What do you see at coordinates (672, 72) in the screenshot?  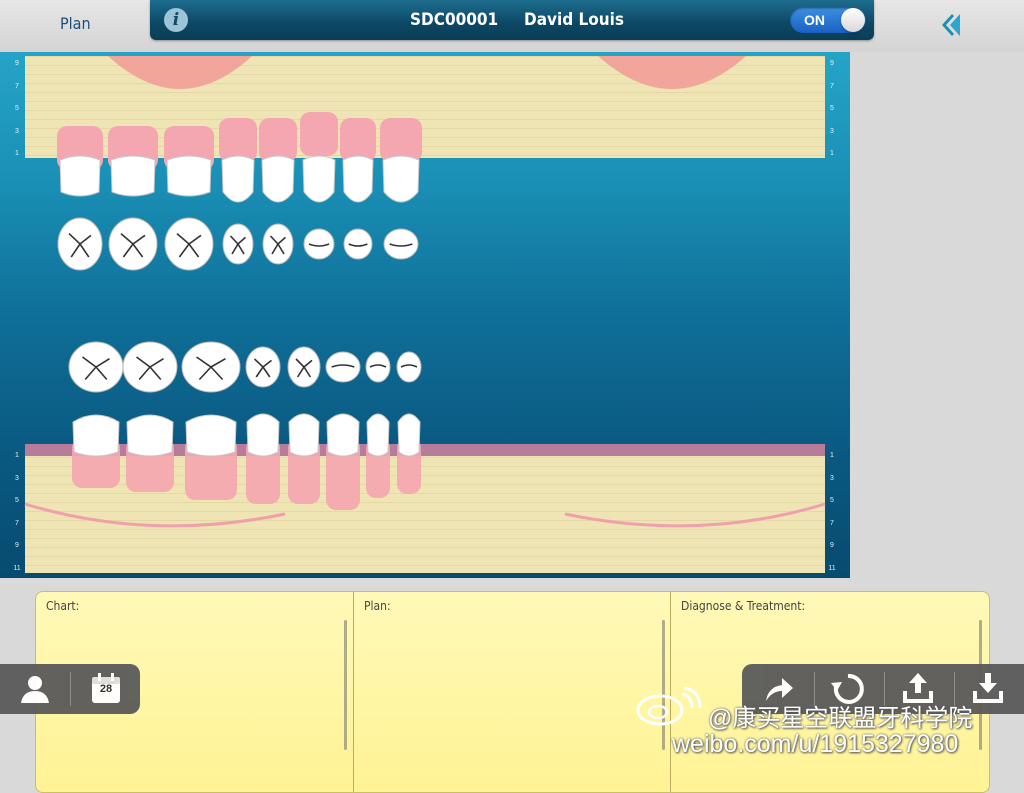 I see `upper-right-palate` at bounding box center [672, 72].